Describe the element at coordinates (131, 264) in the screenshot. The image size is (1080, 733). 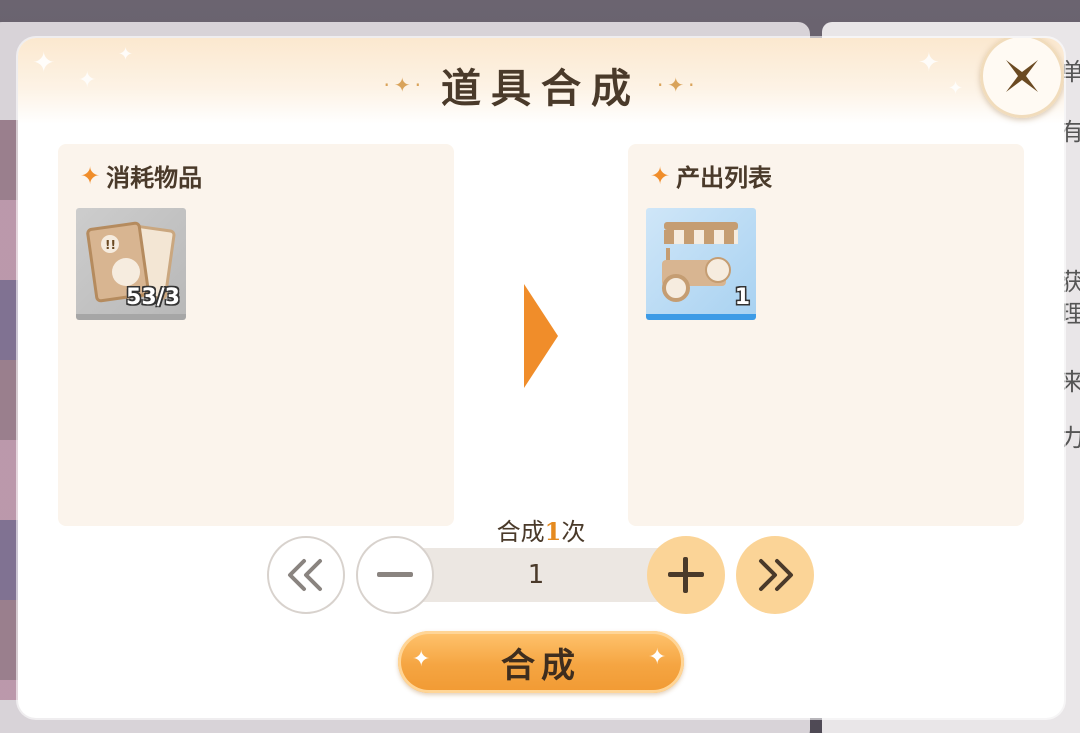
I see `consume-item-slot: !! 53/3` at that location.